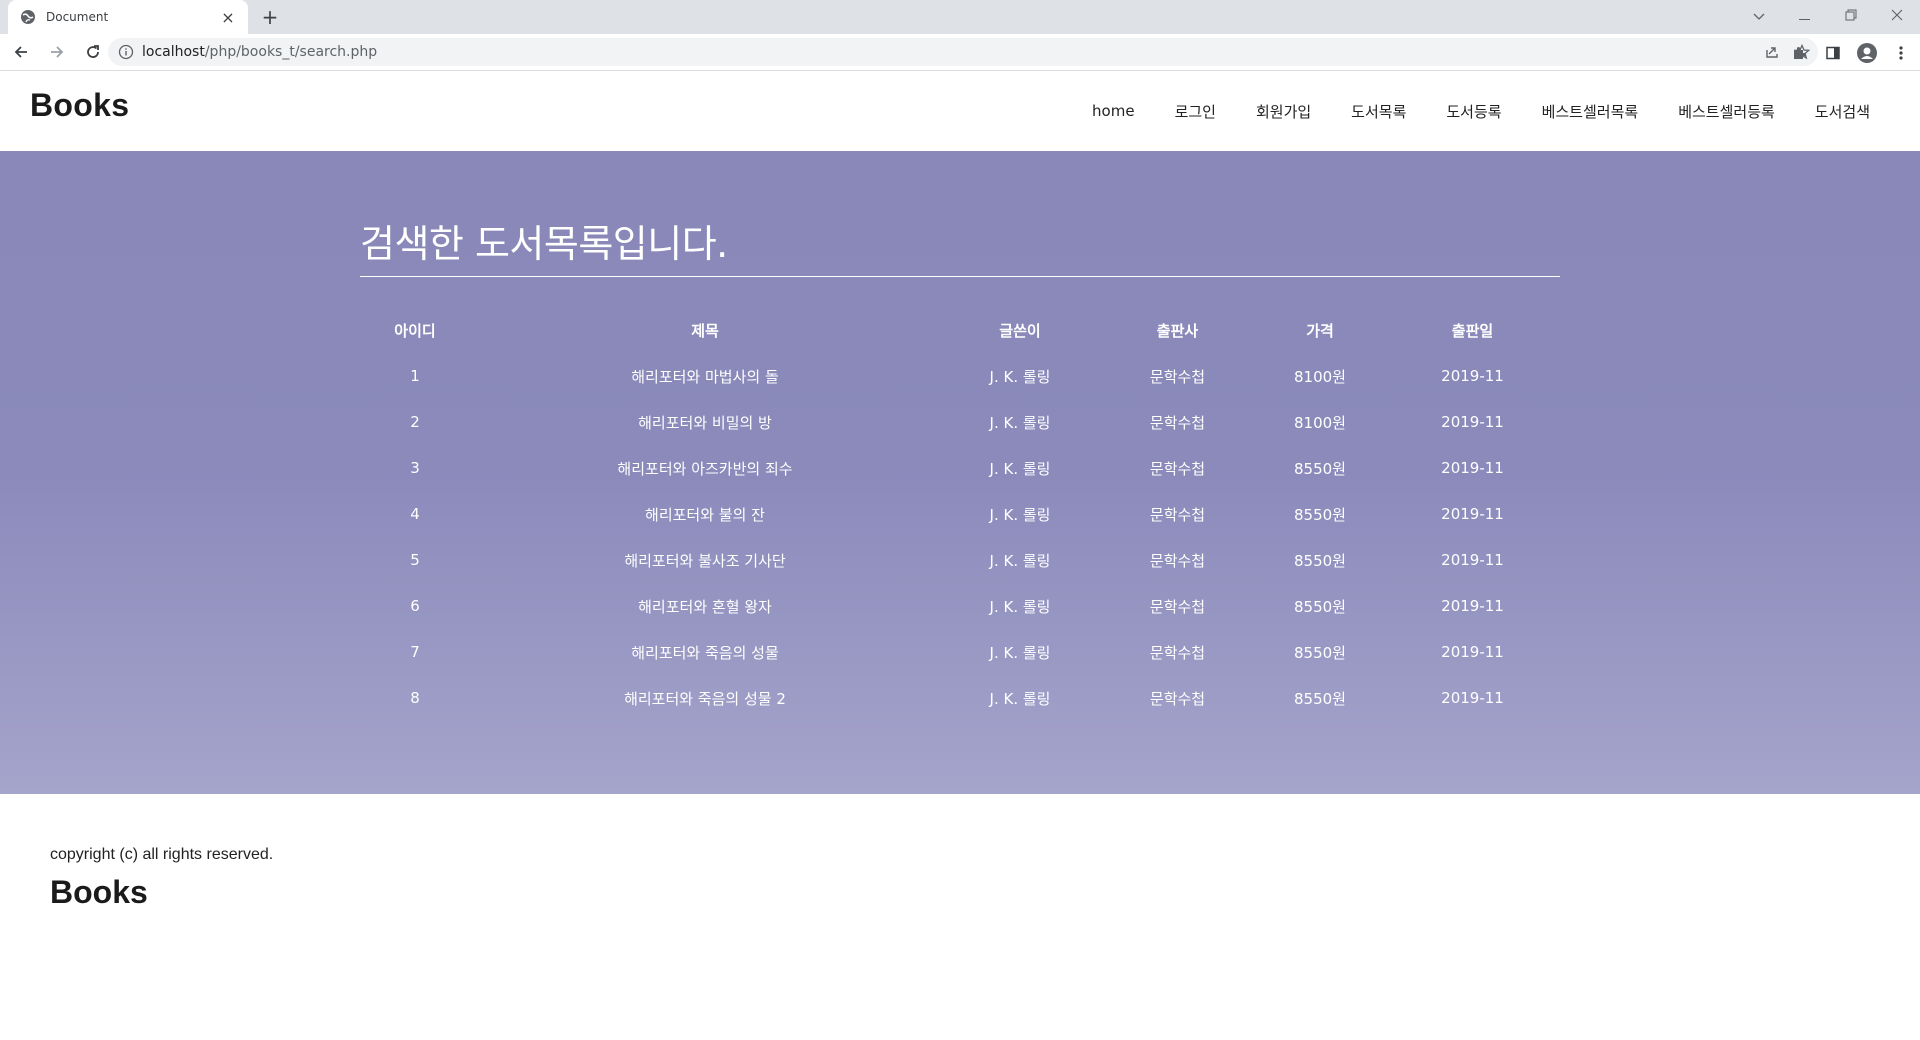  I want to click on cell-title: 해리포터와 마법사의 돌, so click(705, 376).